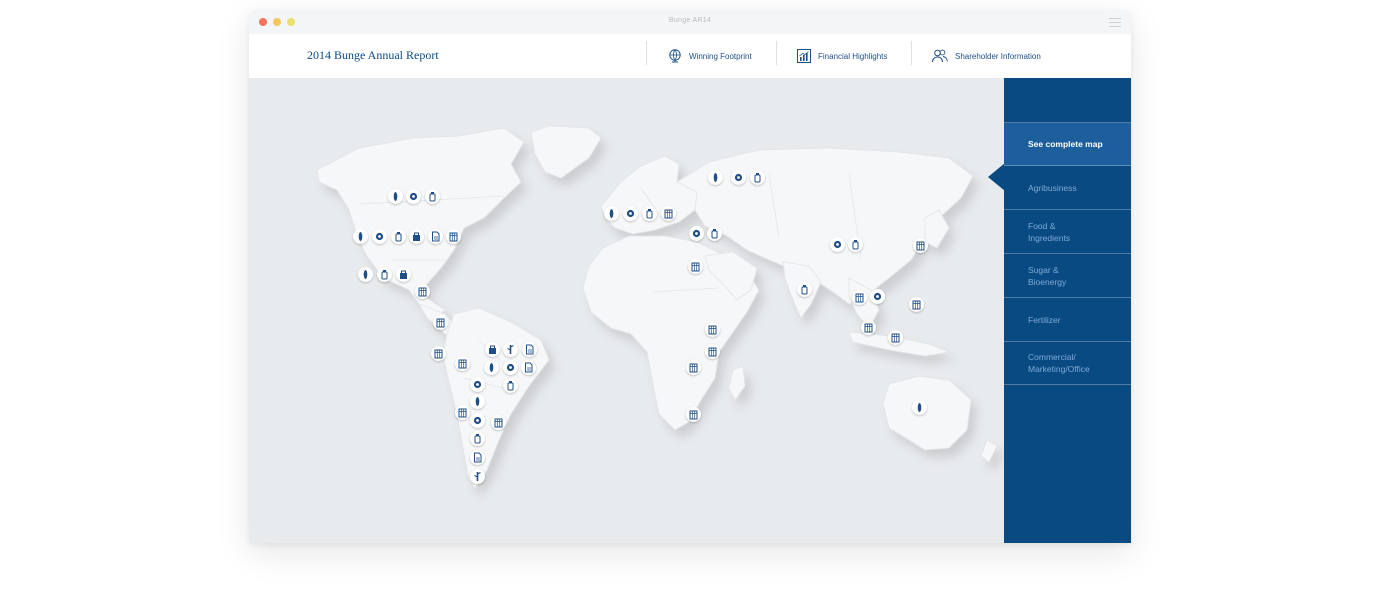 This screenshot has height=603, width=1400. What do you see at coordinates (566, 152) in the screenshot?
I see `greenland-landmass` at bounding box center [566, 152].